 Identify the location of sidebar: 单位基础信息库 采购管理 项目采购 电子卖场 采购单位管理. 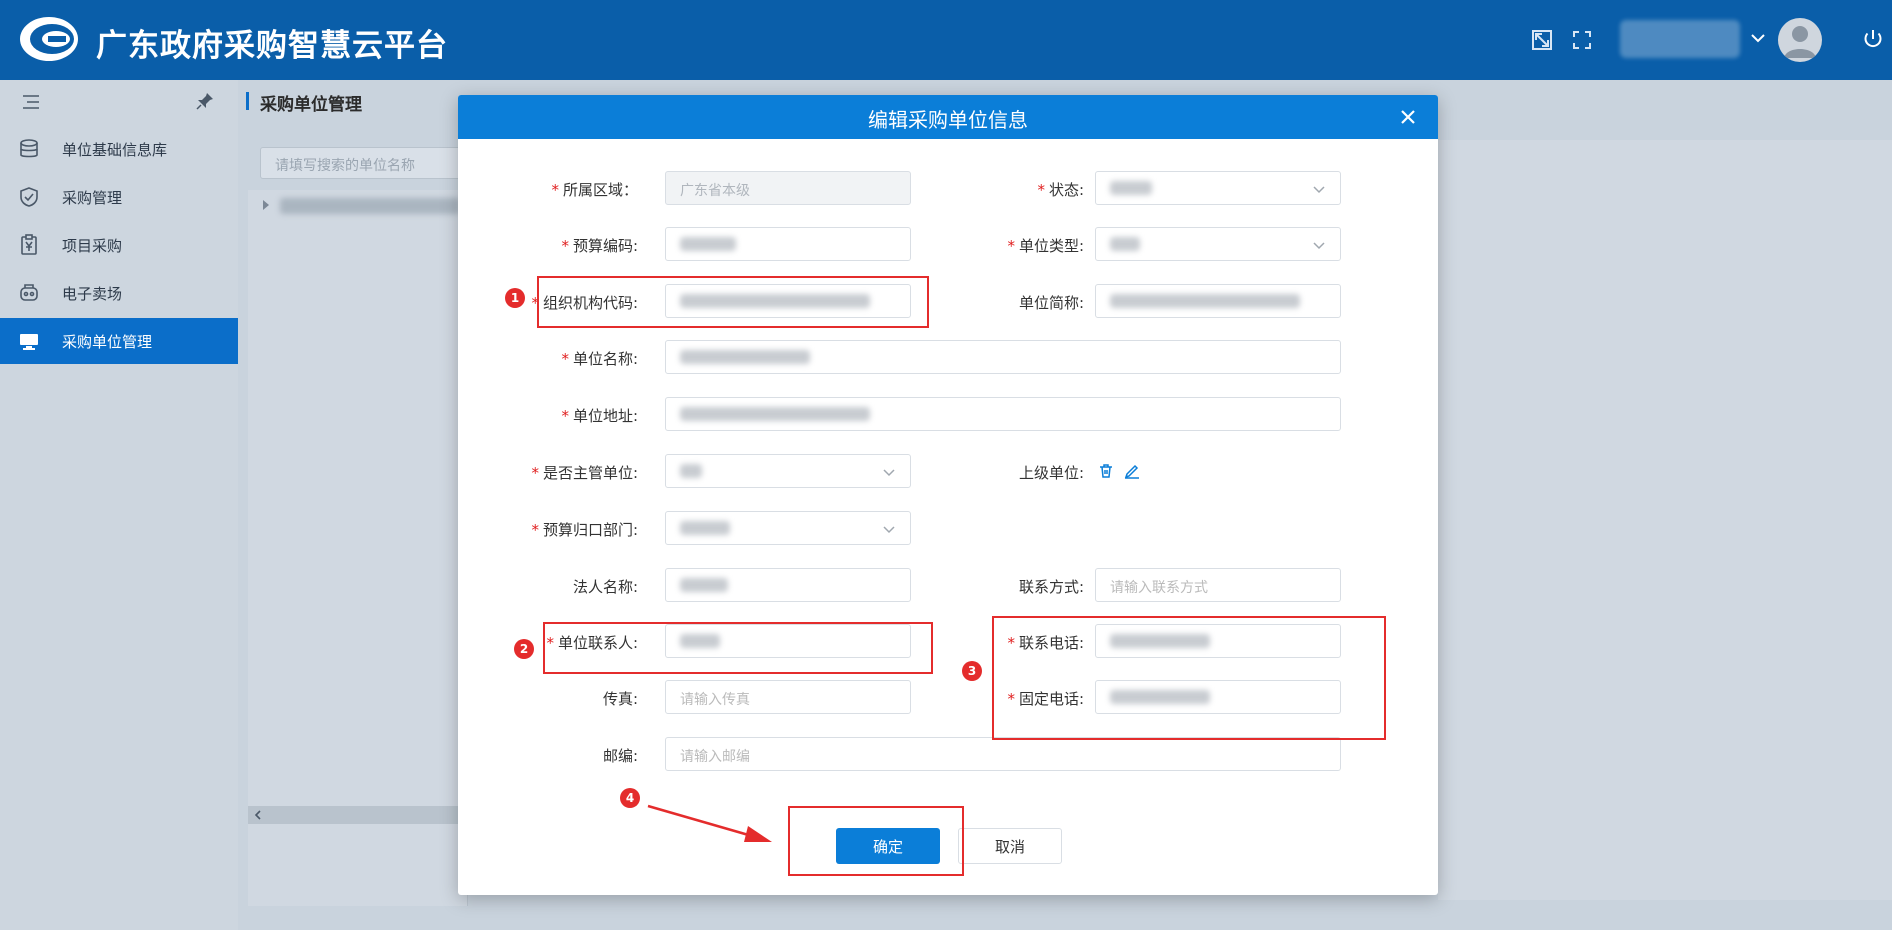
(119, 505).